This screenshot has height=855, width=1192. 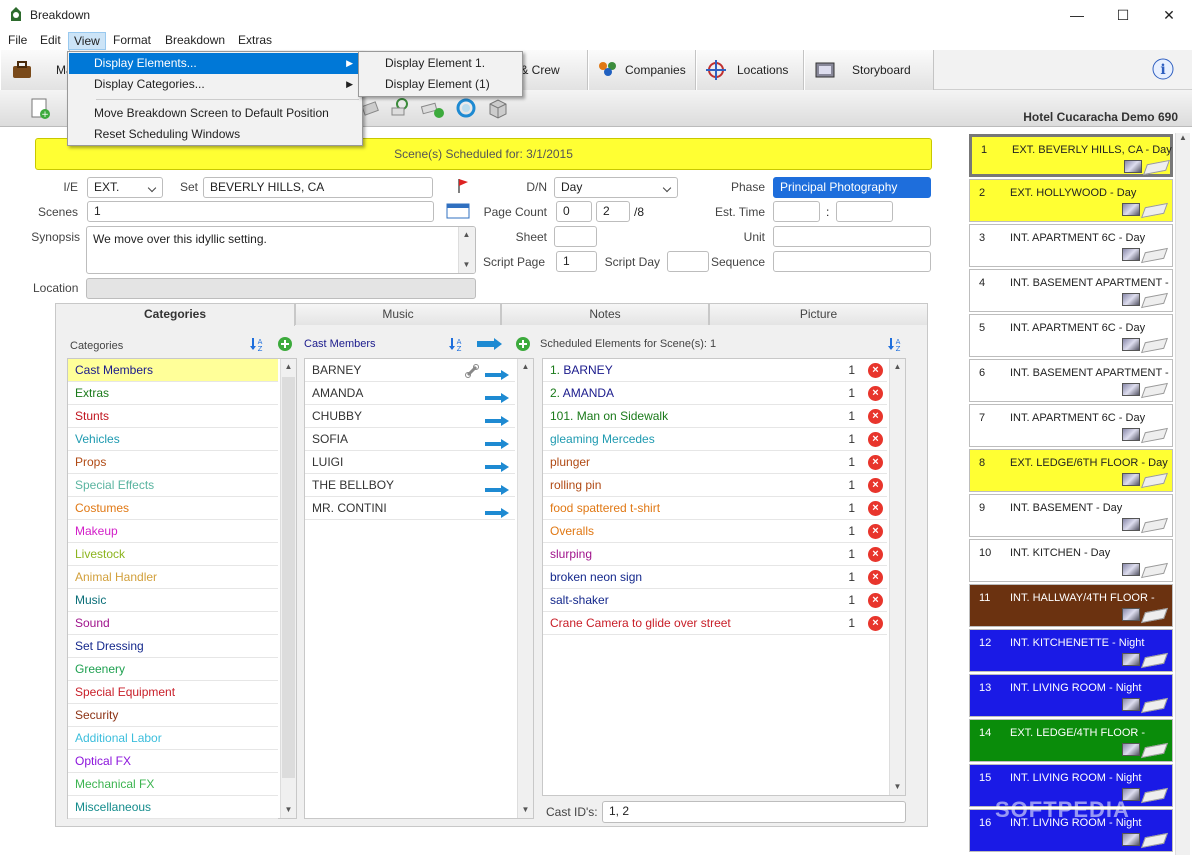 What do you see at coordinates (440, 84) in the screenshot?
I see `submenu-item-display-element-paren: Display Element (1)` at bounding box center [440, 84].